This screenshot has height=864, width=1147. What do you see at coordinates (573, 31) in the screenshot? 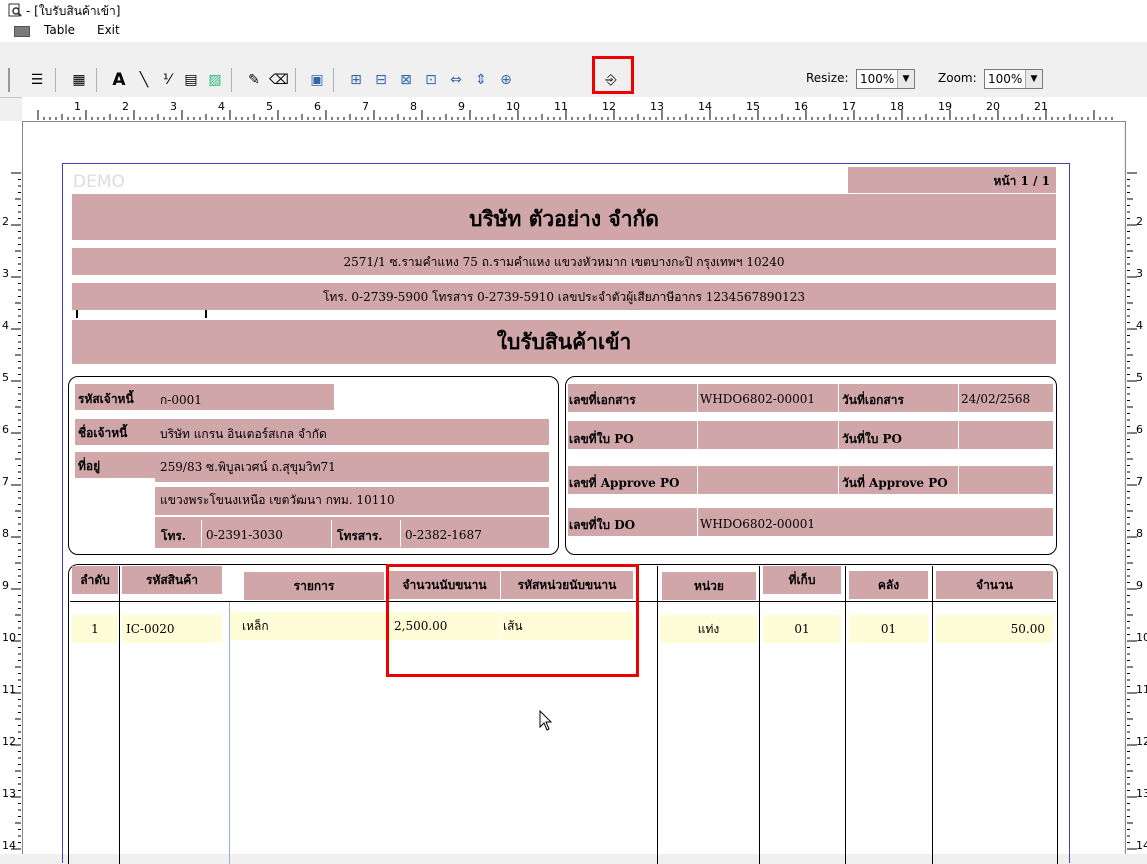
I see `menu-bar: Table Exit` at bounding box center [573, 31].